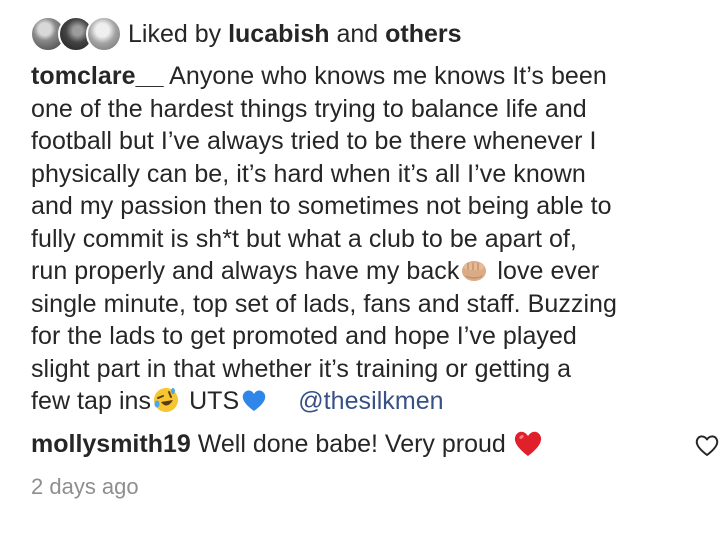  I want to click on caption-text: run properly and always have my back, so click(245, 271).